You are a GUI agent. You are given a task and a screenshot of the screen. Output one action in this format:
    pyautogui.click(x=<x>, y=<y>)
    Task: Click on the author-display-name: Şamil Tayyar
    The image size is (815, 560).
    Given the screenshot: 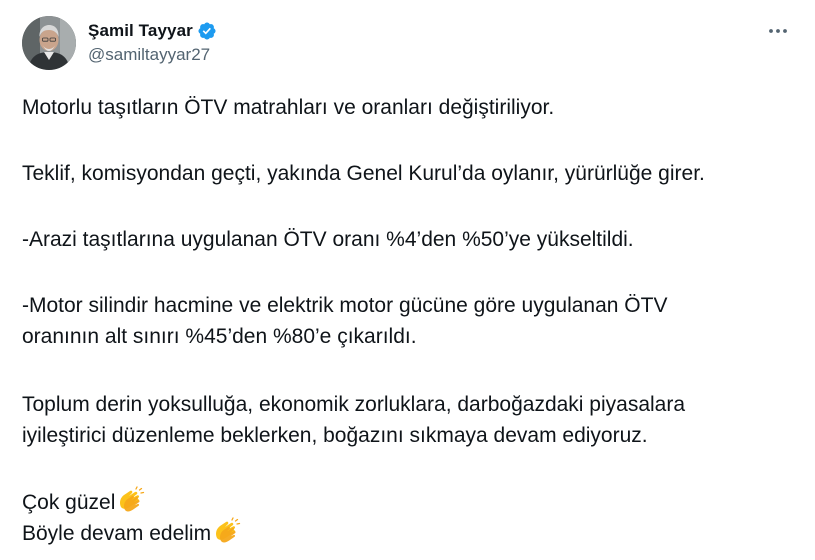 What is the action you would take?
    pyautogui.click(x=140, y=31)
    